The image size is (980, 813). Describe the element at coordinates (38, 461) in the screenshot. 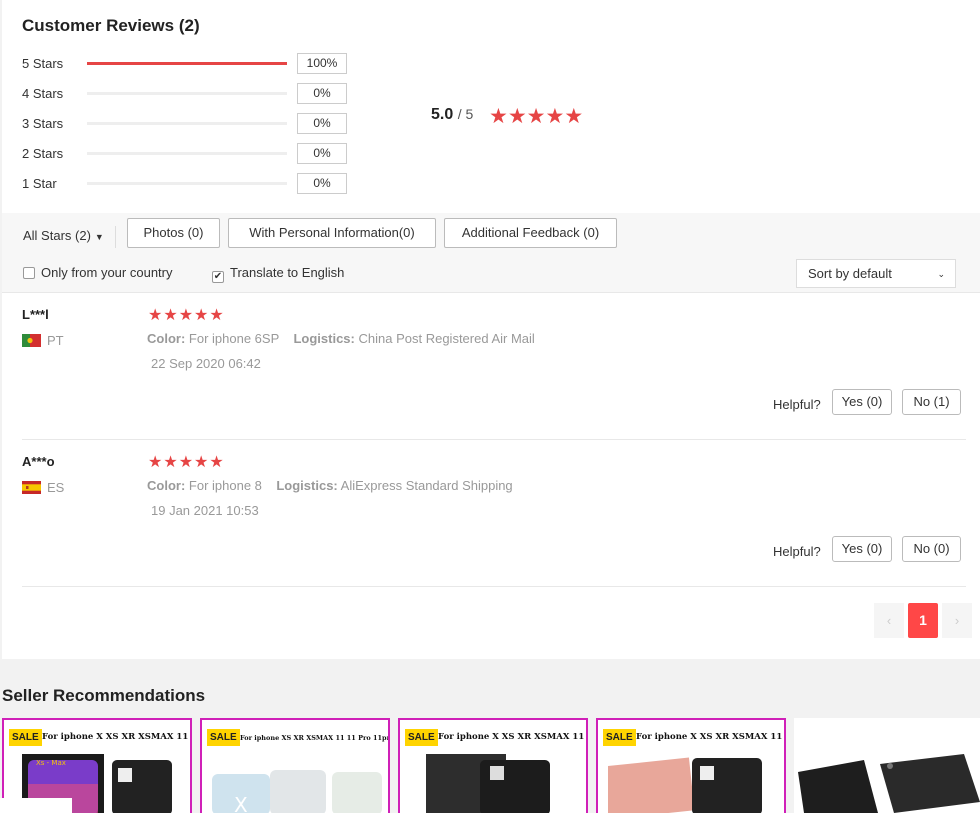

I see `reviewer-name: A***o` at that location.